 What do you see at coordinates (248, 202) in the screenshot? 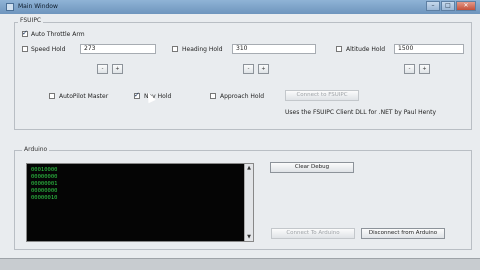
I see `console-scrollbar: ▲ ▼` at bounding box center [248, 202].